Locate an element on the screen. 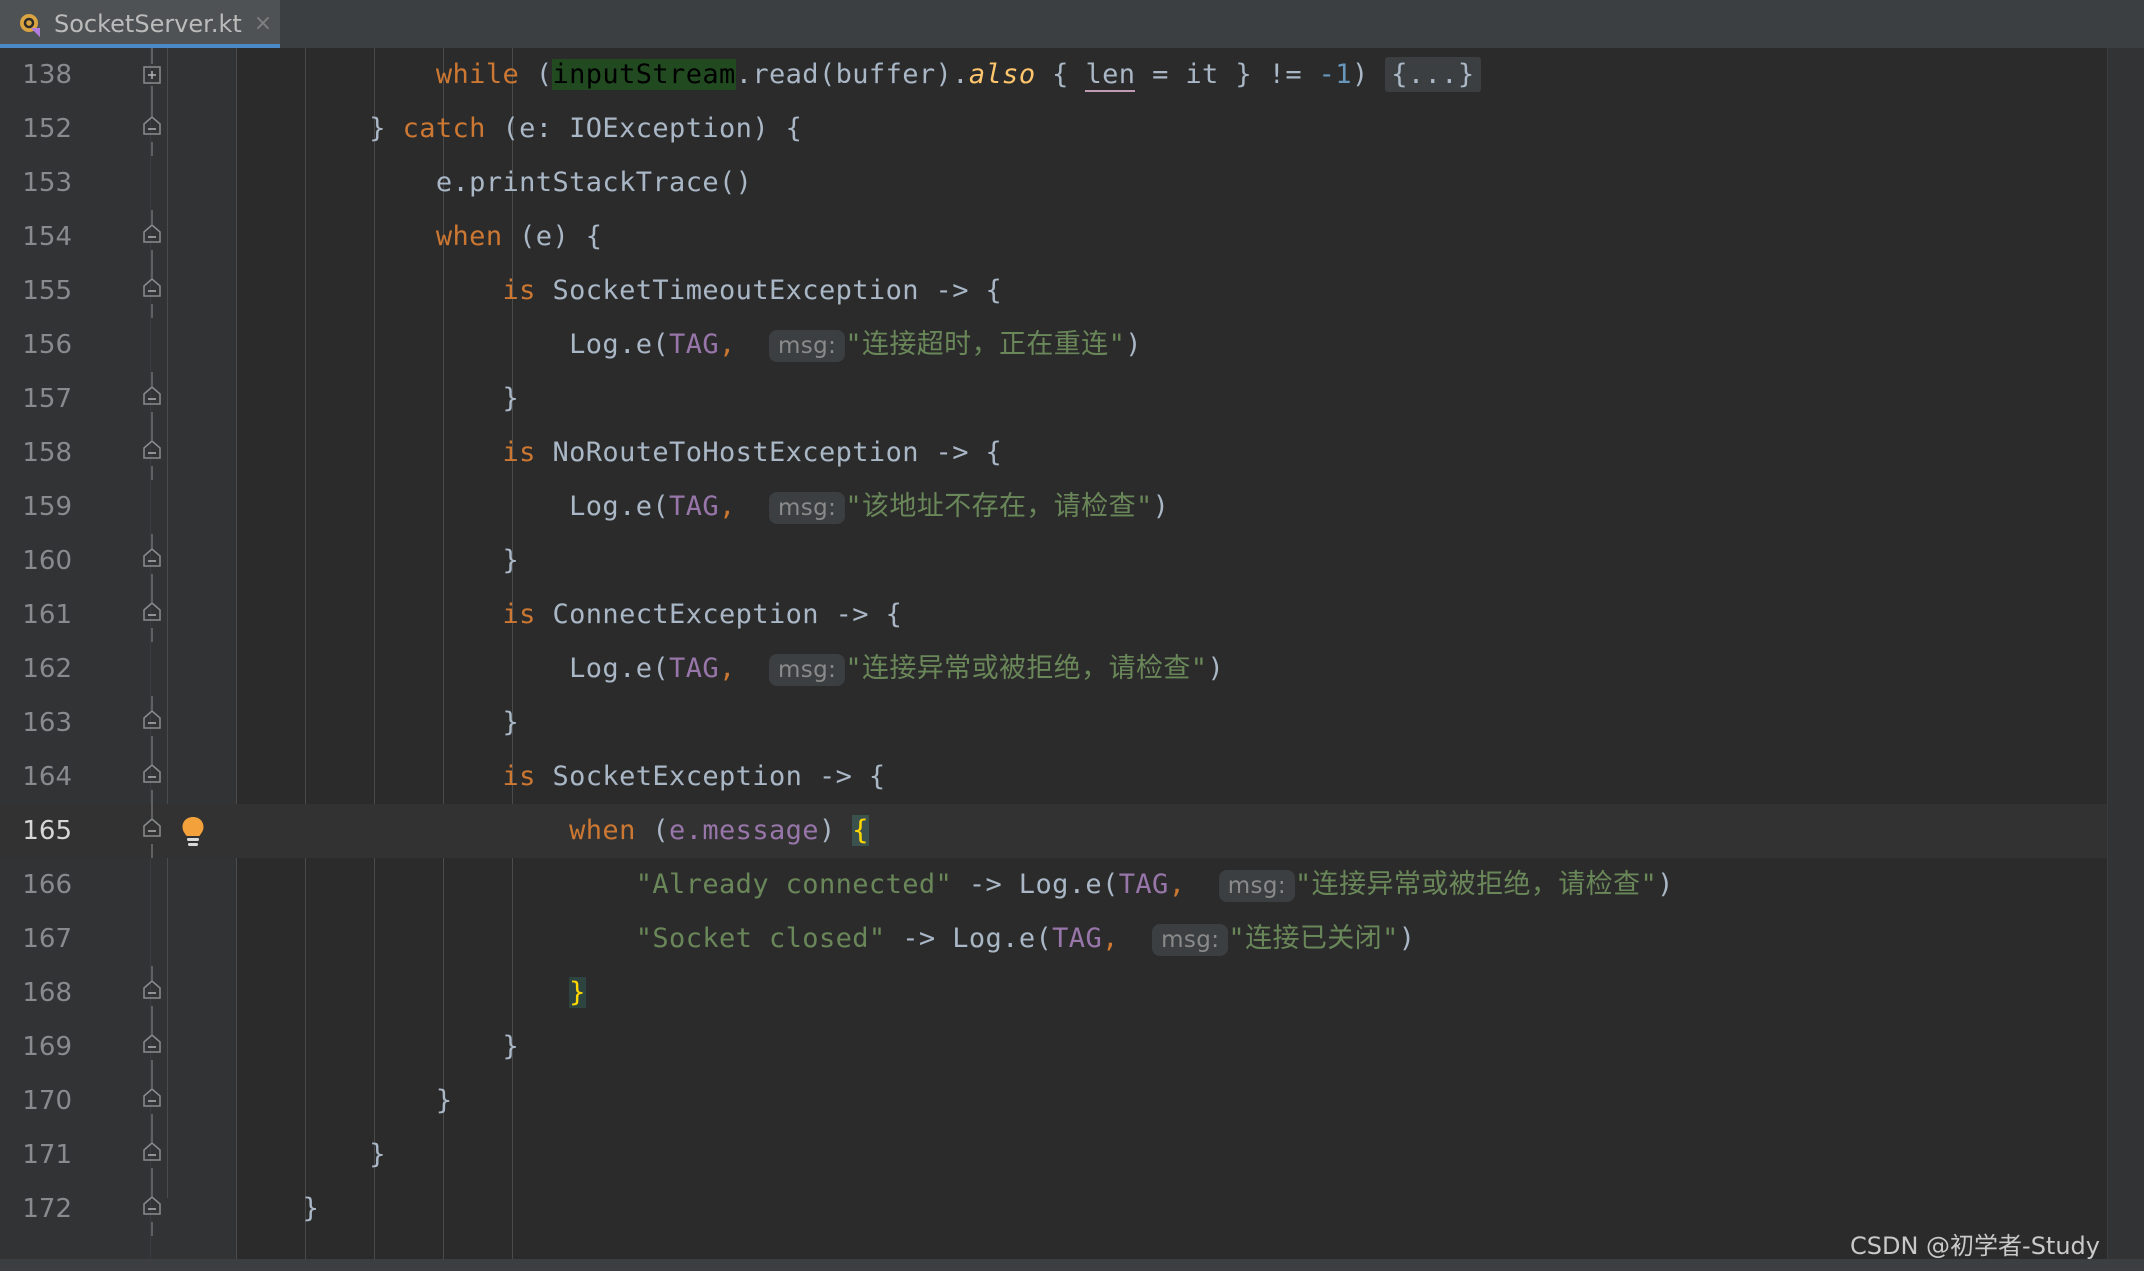  line-number: 166 is located at coordinates (47, 885).